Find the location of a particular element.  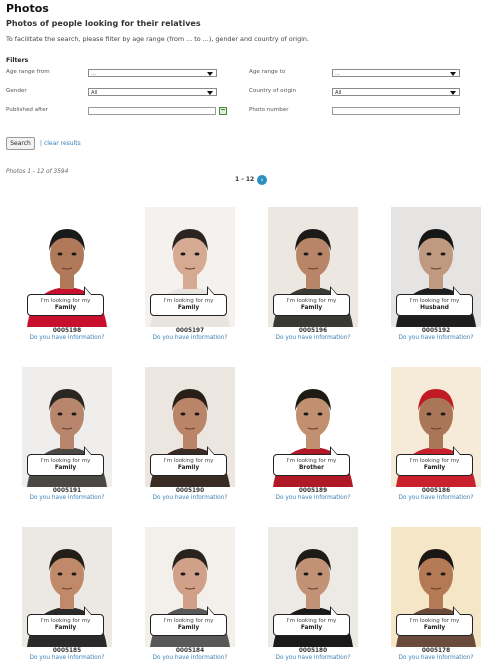

photo-number: 0005189 is located at coordinates (313, 491).